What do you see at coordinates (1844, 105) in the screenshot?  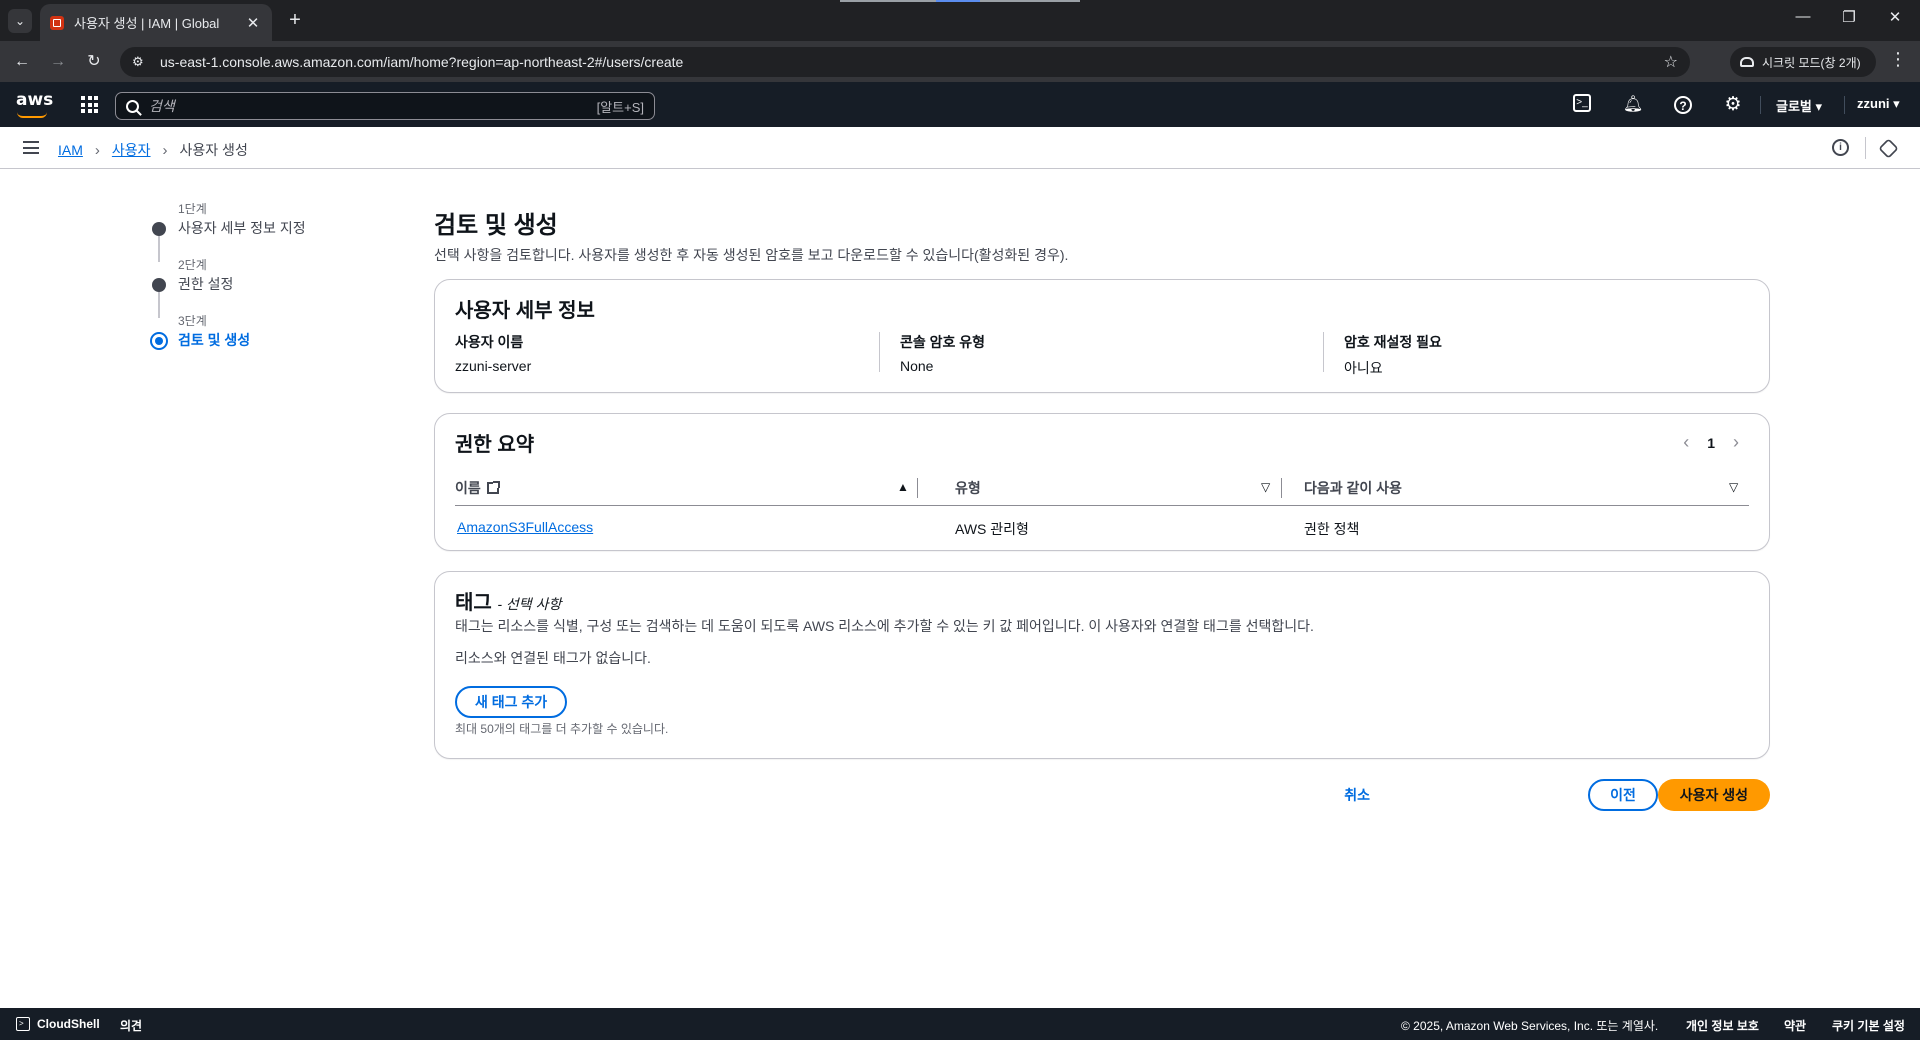 I see `nav-divider` at bounding box center [1844, 105].